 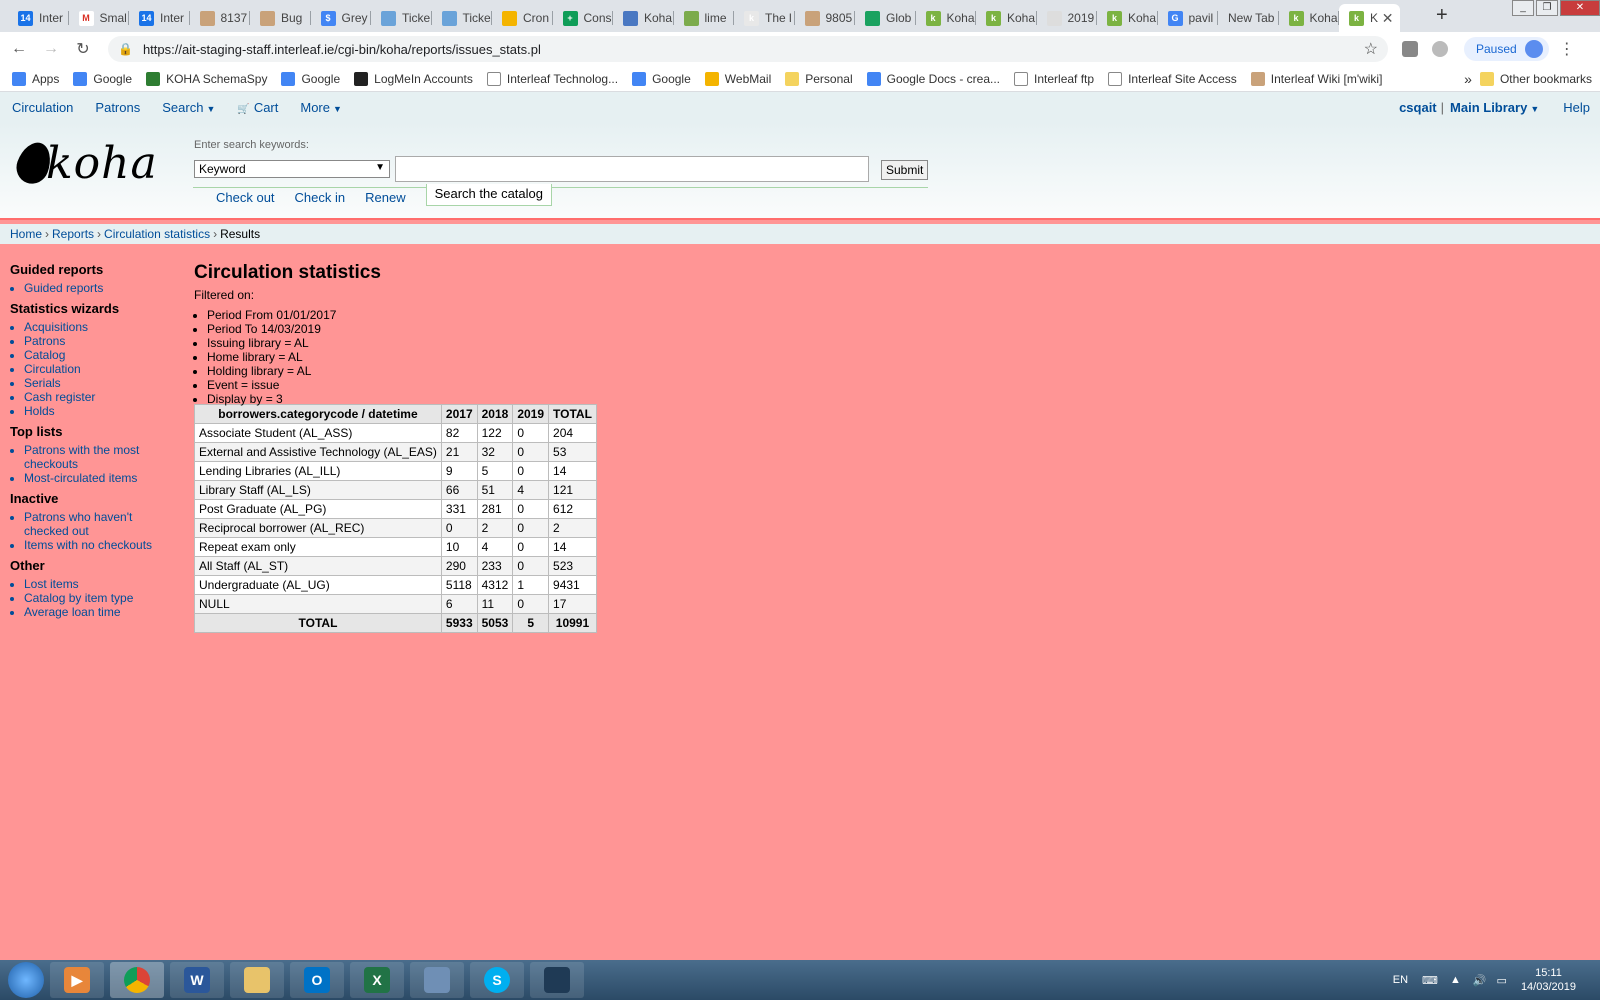 What do you see at coordinates (1576, 107) in the screenshot?
I see `nav-help: Help` at bounding box center [1576, 107].